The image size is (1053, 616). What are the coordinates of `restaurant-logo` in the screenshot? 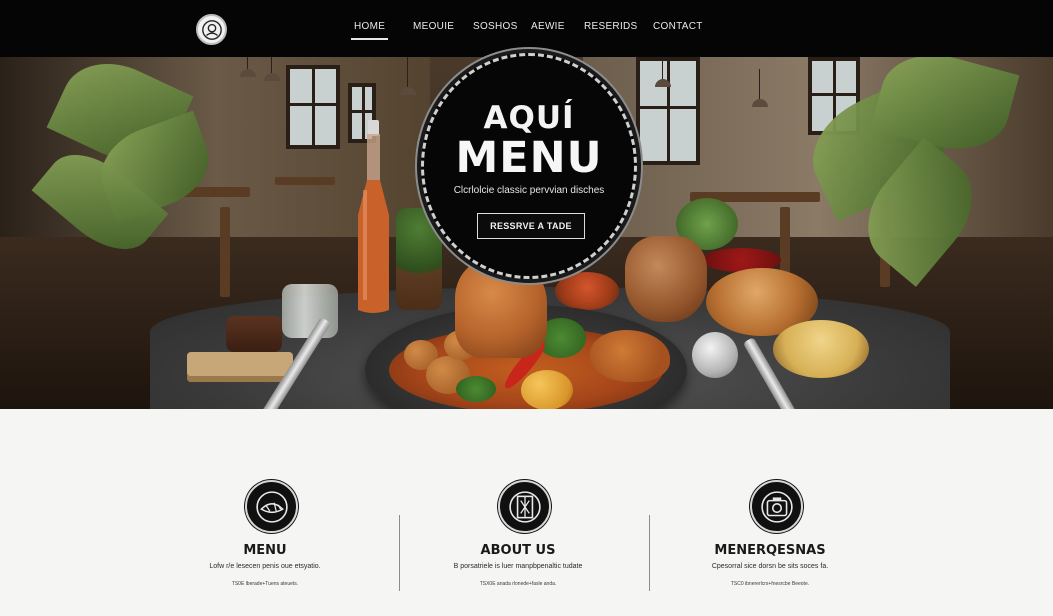 It's located at (211, 29).